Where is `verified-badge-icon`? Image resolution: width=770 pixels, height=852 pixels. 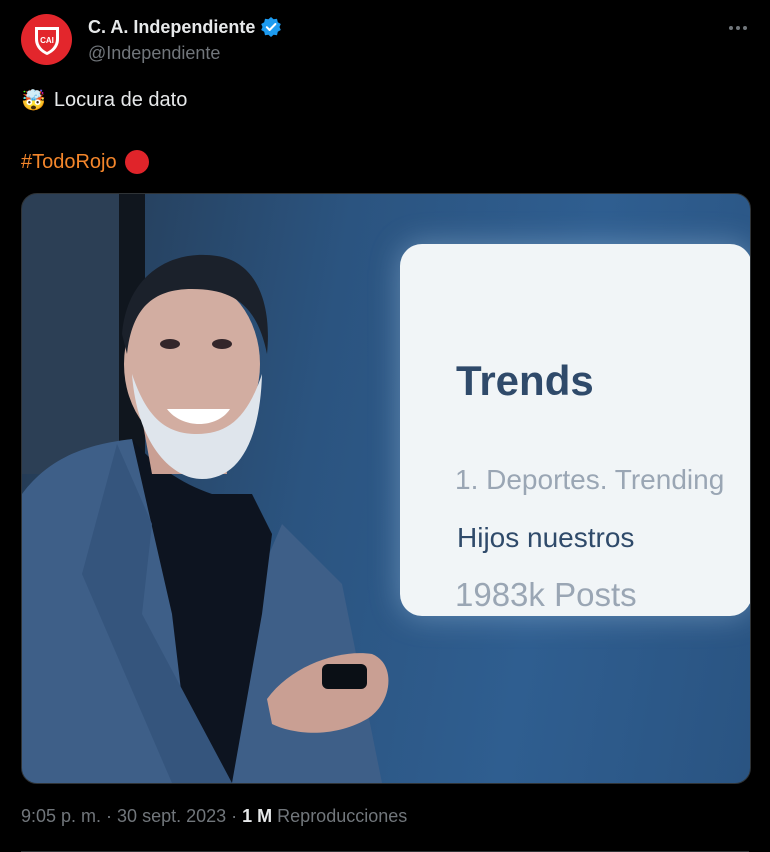
verified-badge-icon is located at coordinates (271, 27).